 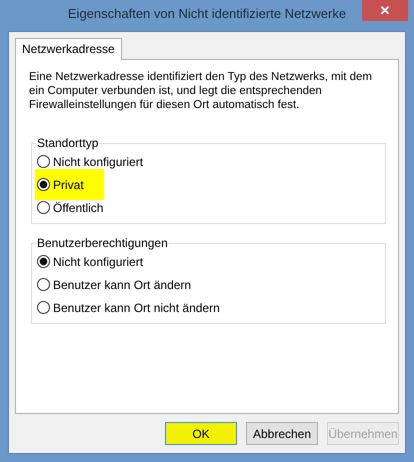 I want to click on tab: Netzwerkadresse, so click(x=68, y=49).